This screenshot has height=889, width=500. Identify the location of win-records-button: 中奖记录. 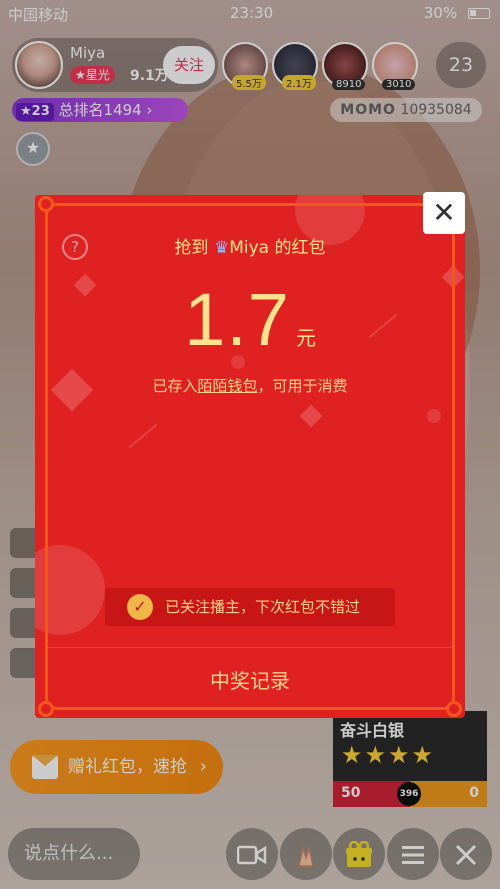
(250, 679).